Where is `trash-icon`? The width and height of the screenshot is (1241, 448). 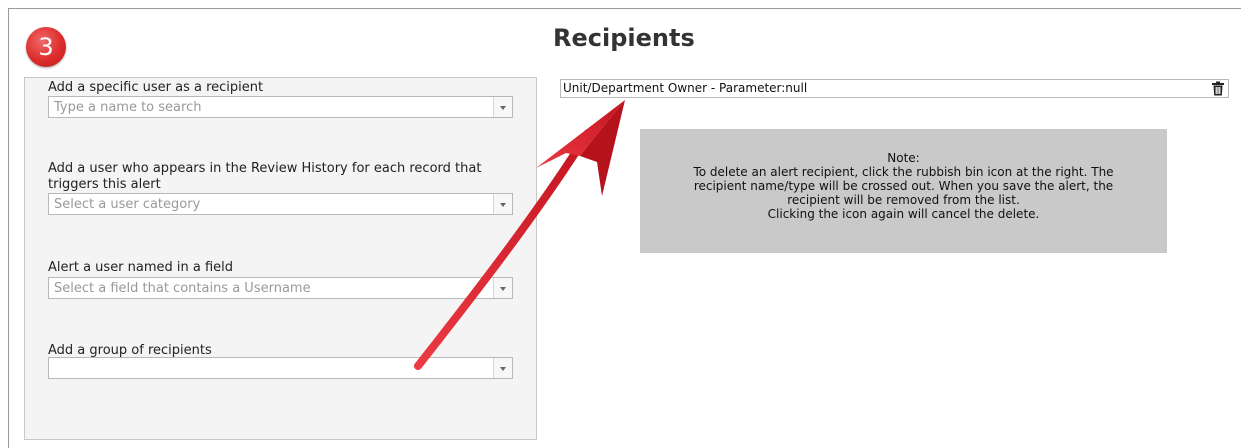
trash-icon is located at coordinates (1218, 88).